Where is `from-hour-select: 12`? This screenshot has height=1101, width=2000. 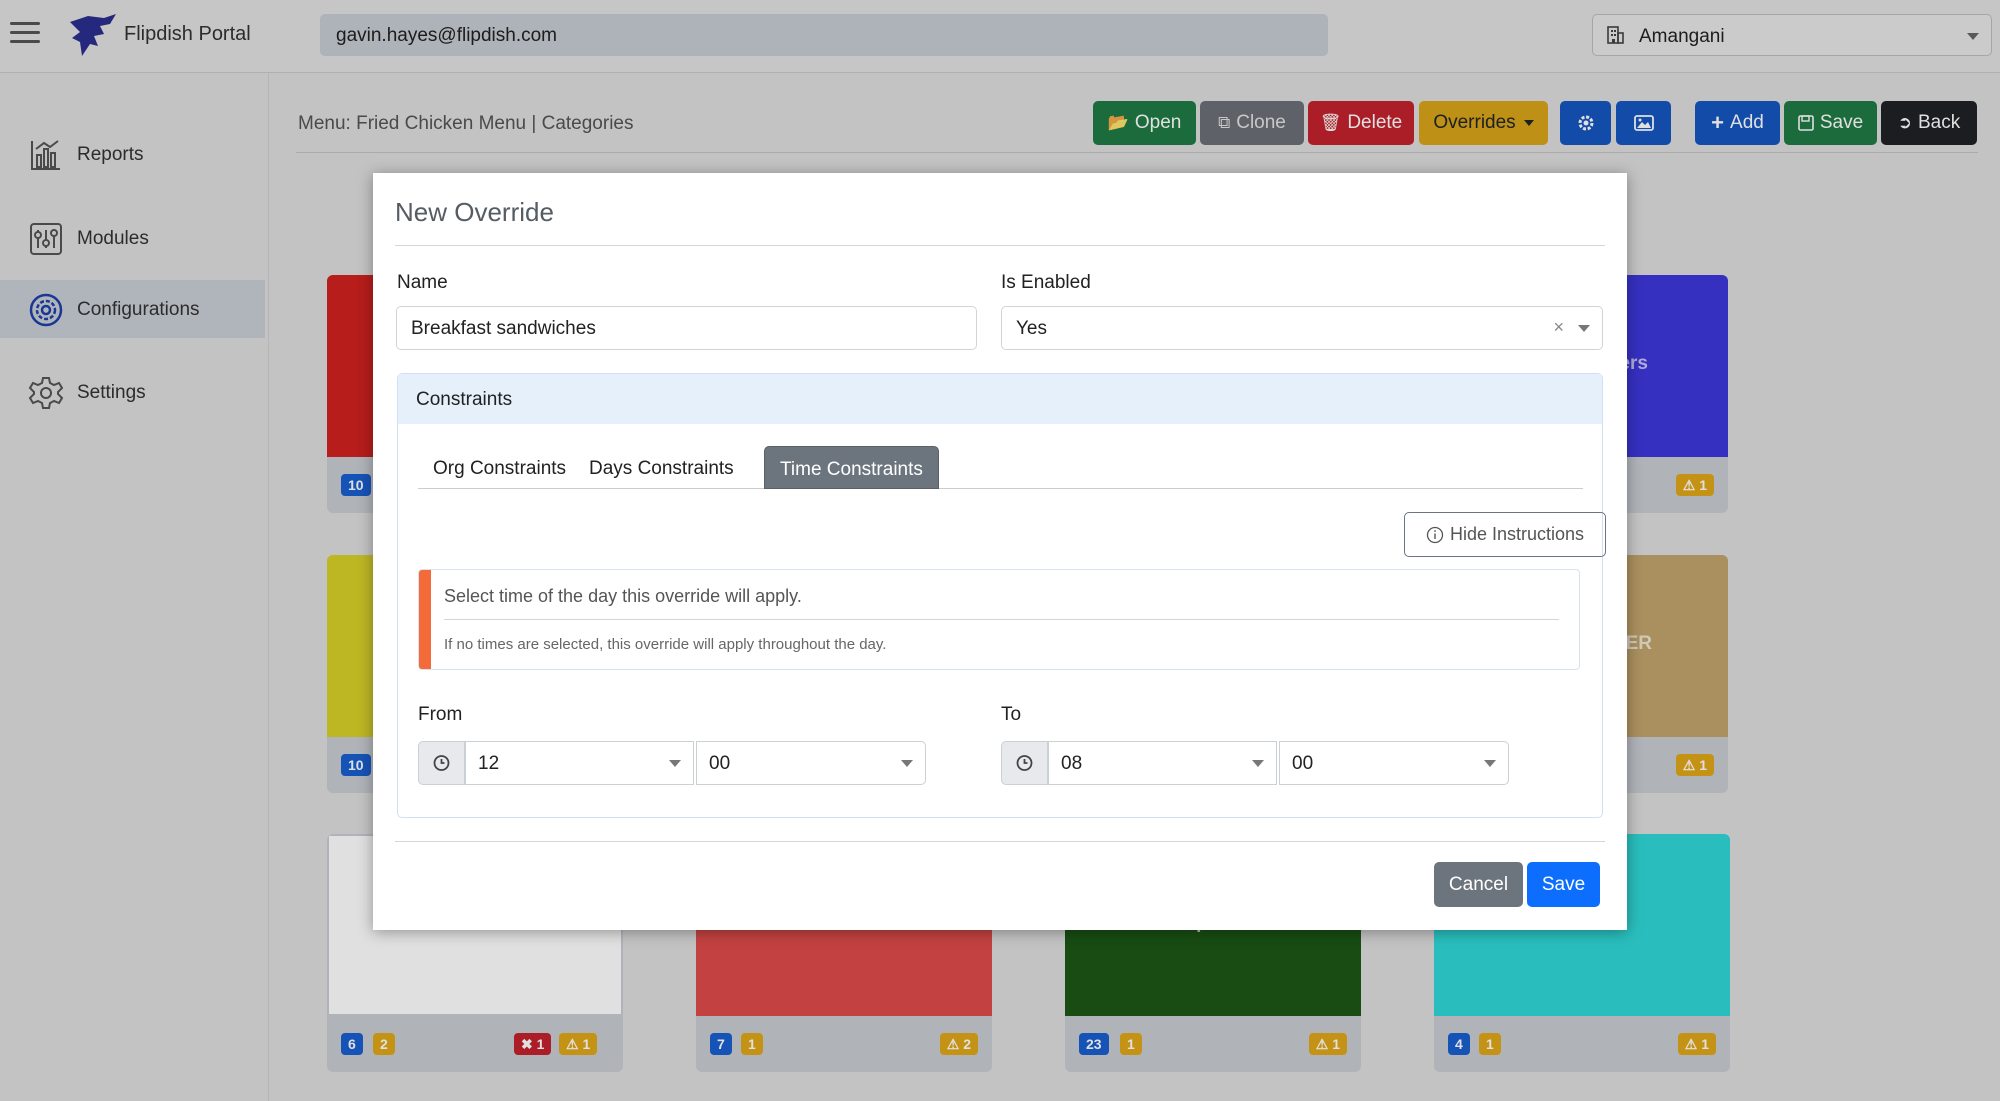
from-hour-select: 12 is located at coordinates (579, 763).